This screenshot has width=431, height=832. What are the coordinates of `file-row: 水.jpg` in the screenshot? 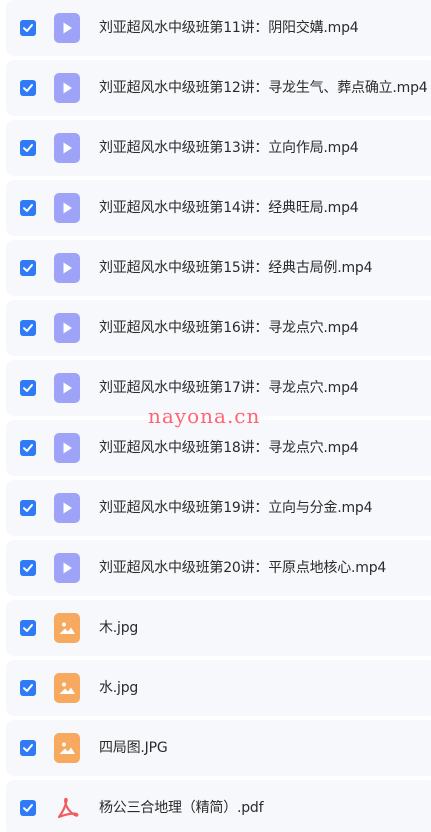 It's located at (218, 688).